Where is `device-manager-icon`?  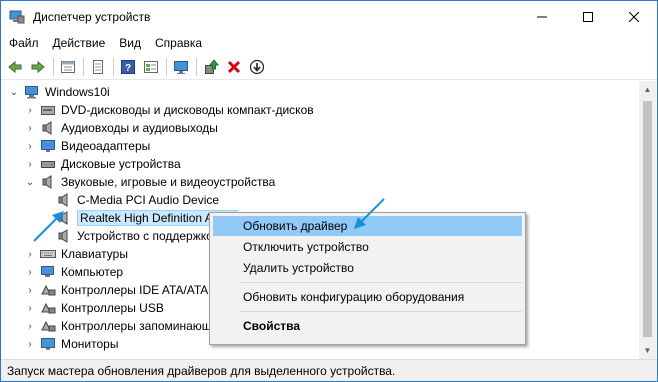 device-manager-icon is located at coordinates (17, 17).